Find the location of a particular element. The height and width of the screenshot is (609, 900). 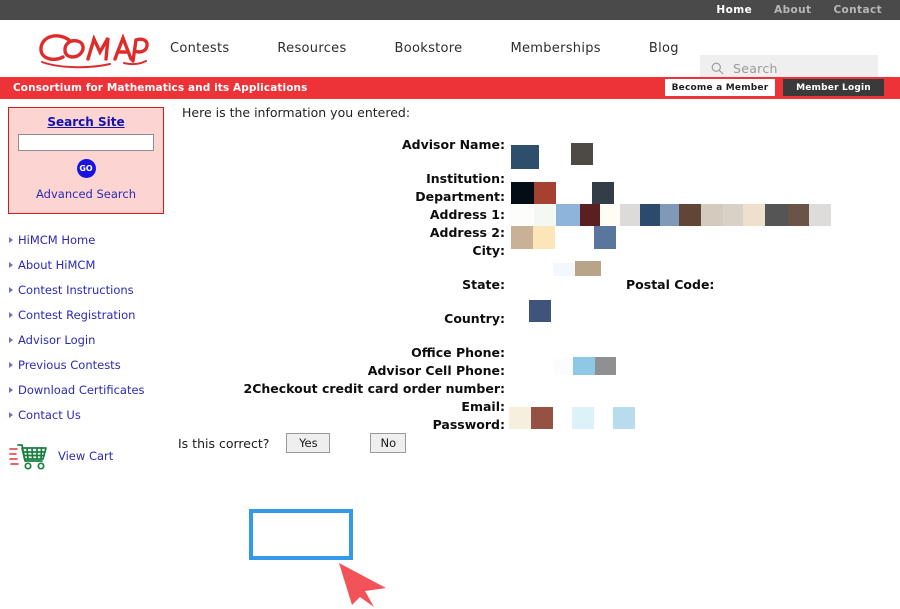

intro-text: Here is the information you entered: is located at coordinates (296, 112).